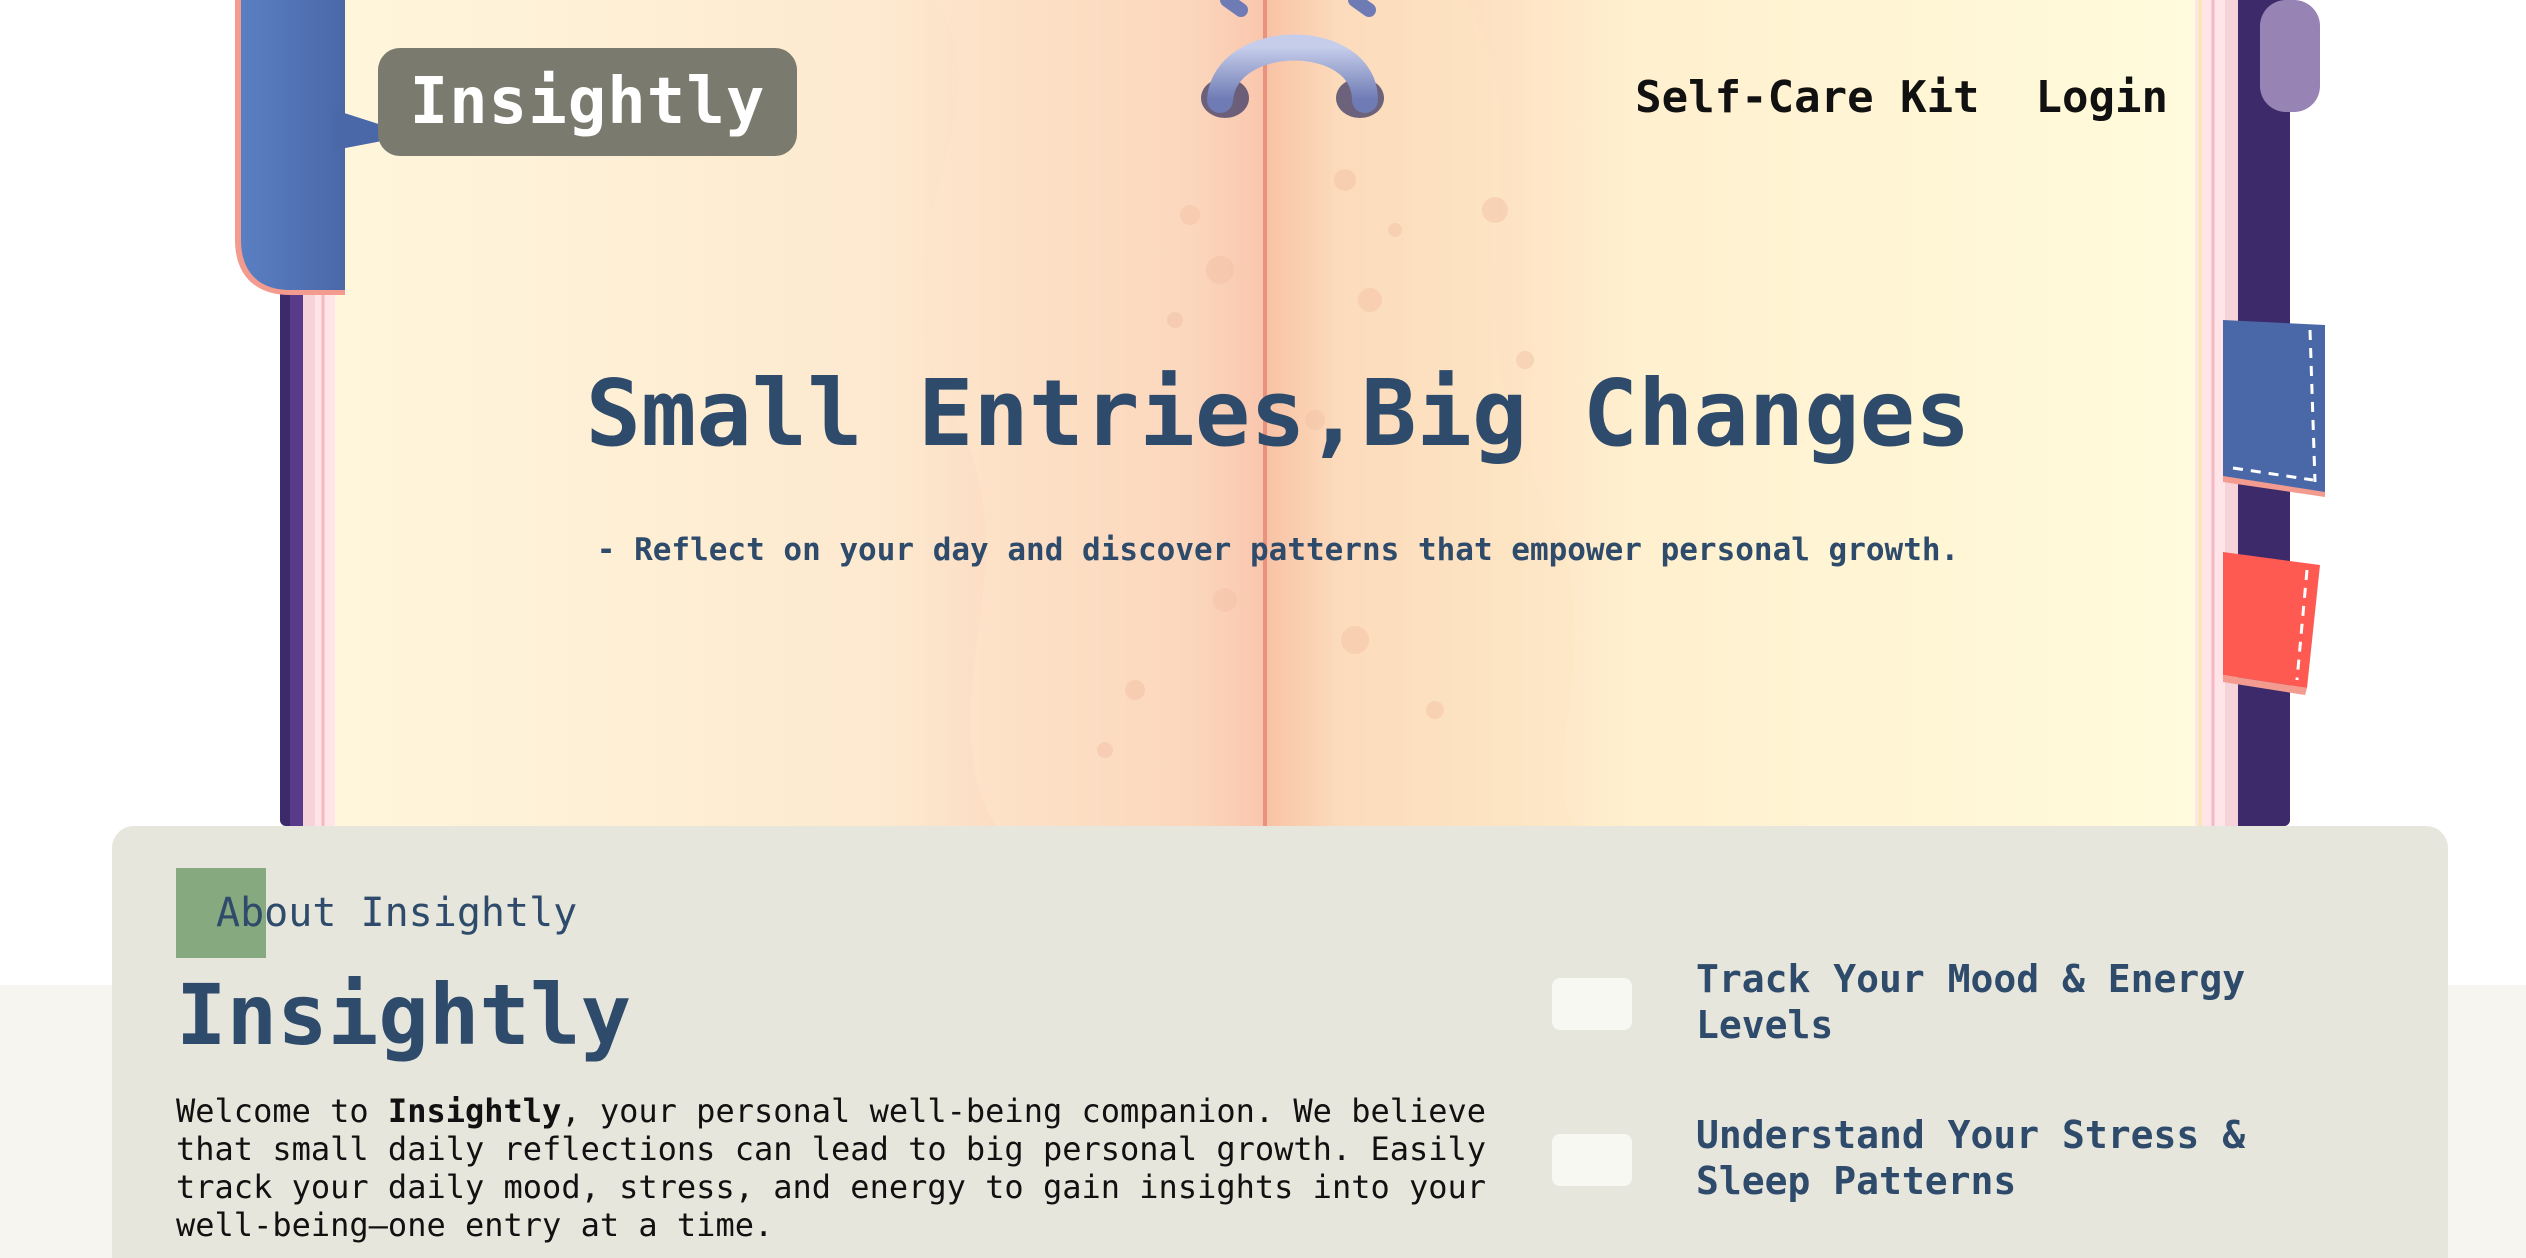  Describe the element at coordinates (397, 913) in the screenshot. I see `about-tag-label: About Insightly` at that location.